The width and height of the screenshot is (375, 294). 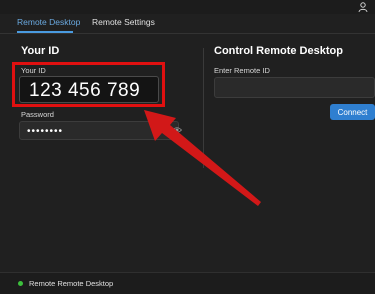 What do you see at coordinates (123, 22) in the screenshot?
I see `tab-remote-settings: Remote Settings` at bounding box center [123, 22].